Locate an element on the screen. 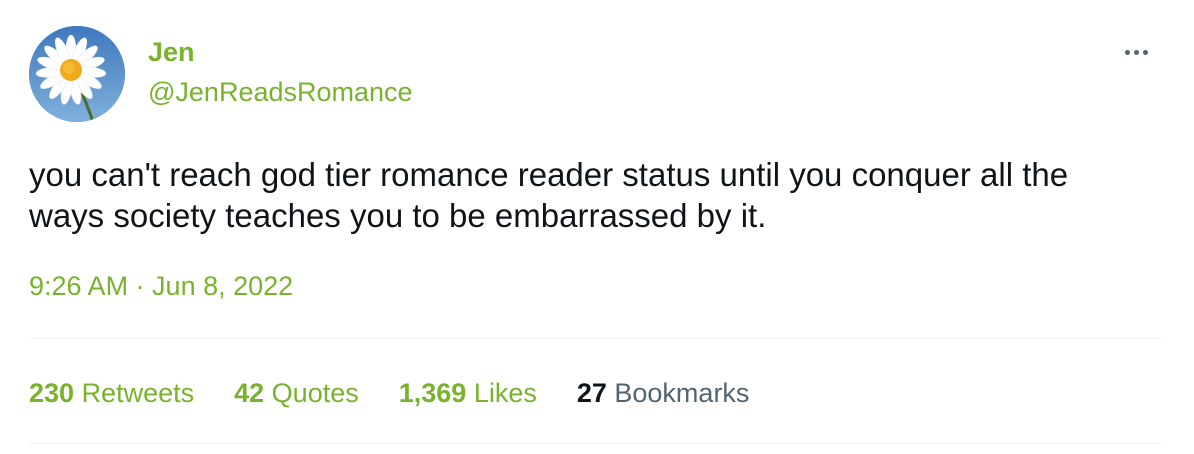 This screenshot has width=1194, height=454. retweets-label: Retweets is located at coordinates (138, 393).